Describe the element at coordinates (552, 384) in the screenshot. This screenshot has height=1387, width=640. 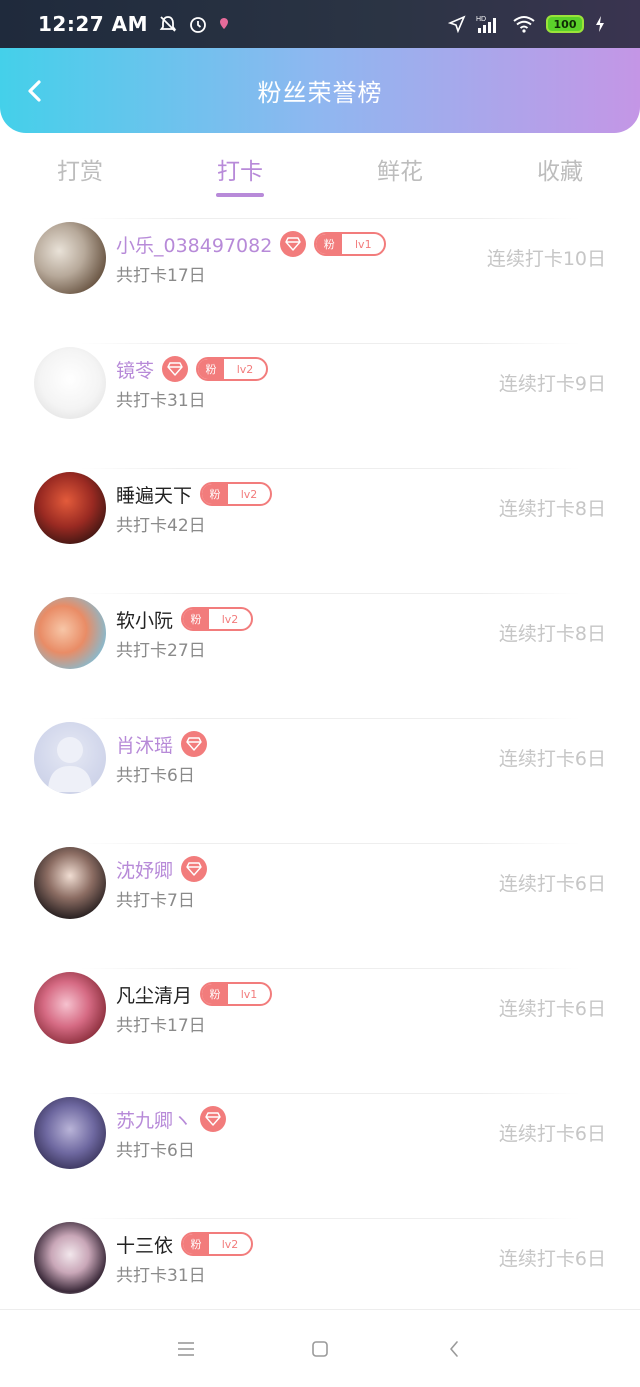
I see `streak-checkin: 连续打卡9日` at that location.